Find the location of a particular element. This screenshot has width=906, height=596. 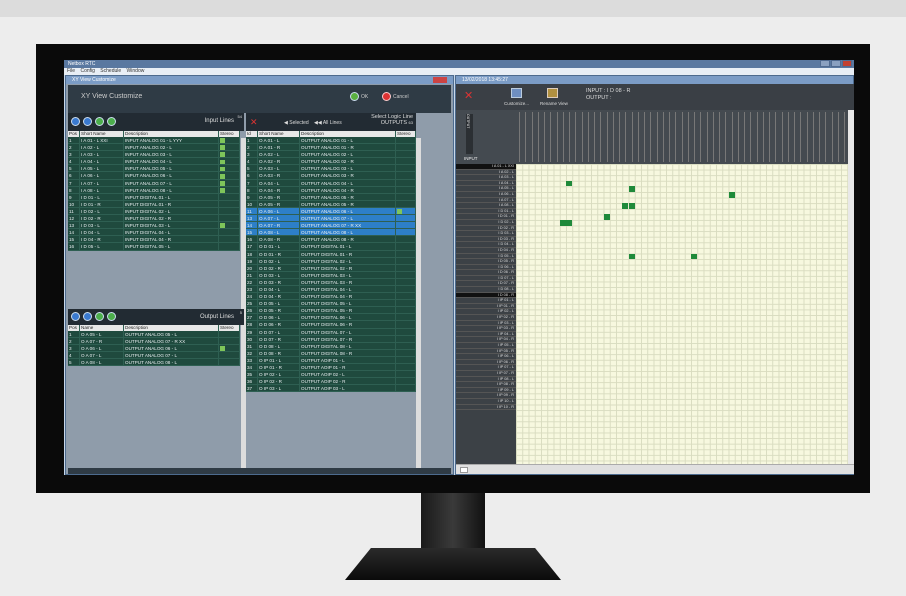

table-row: 5O A 08 - L OUTPUT ANALOG 08 - L is located at coordinates (154, 363).